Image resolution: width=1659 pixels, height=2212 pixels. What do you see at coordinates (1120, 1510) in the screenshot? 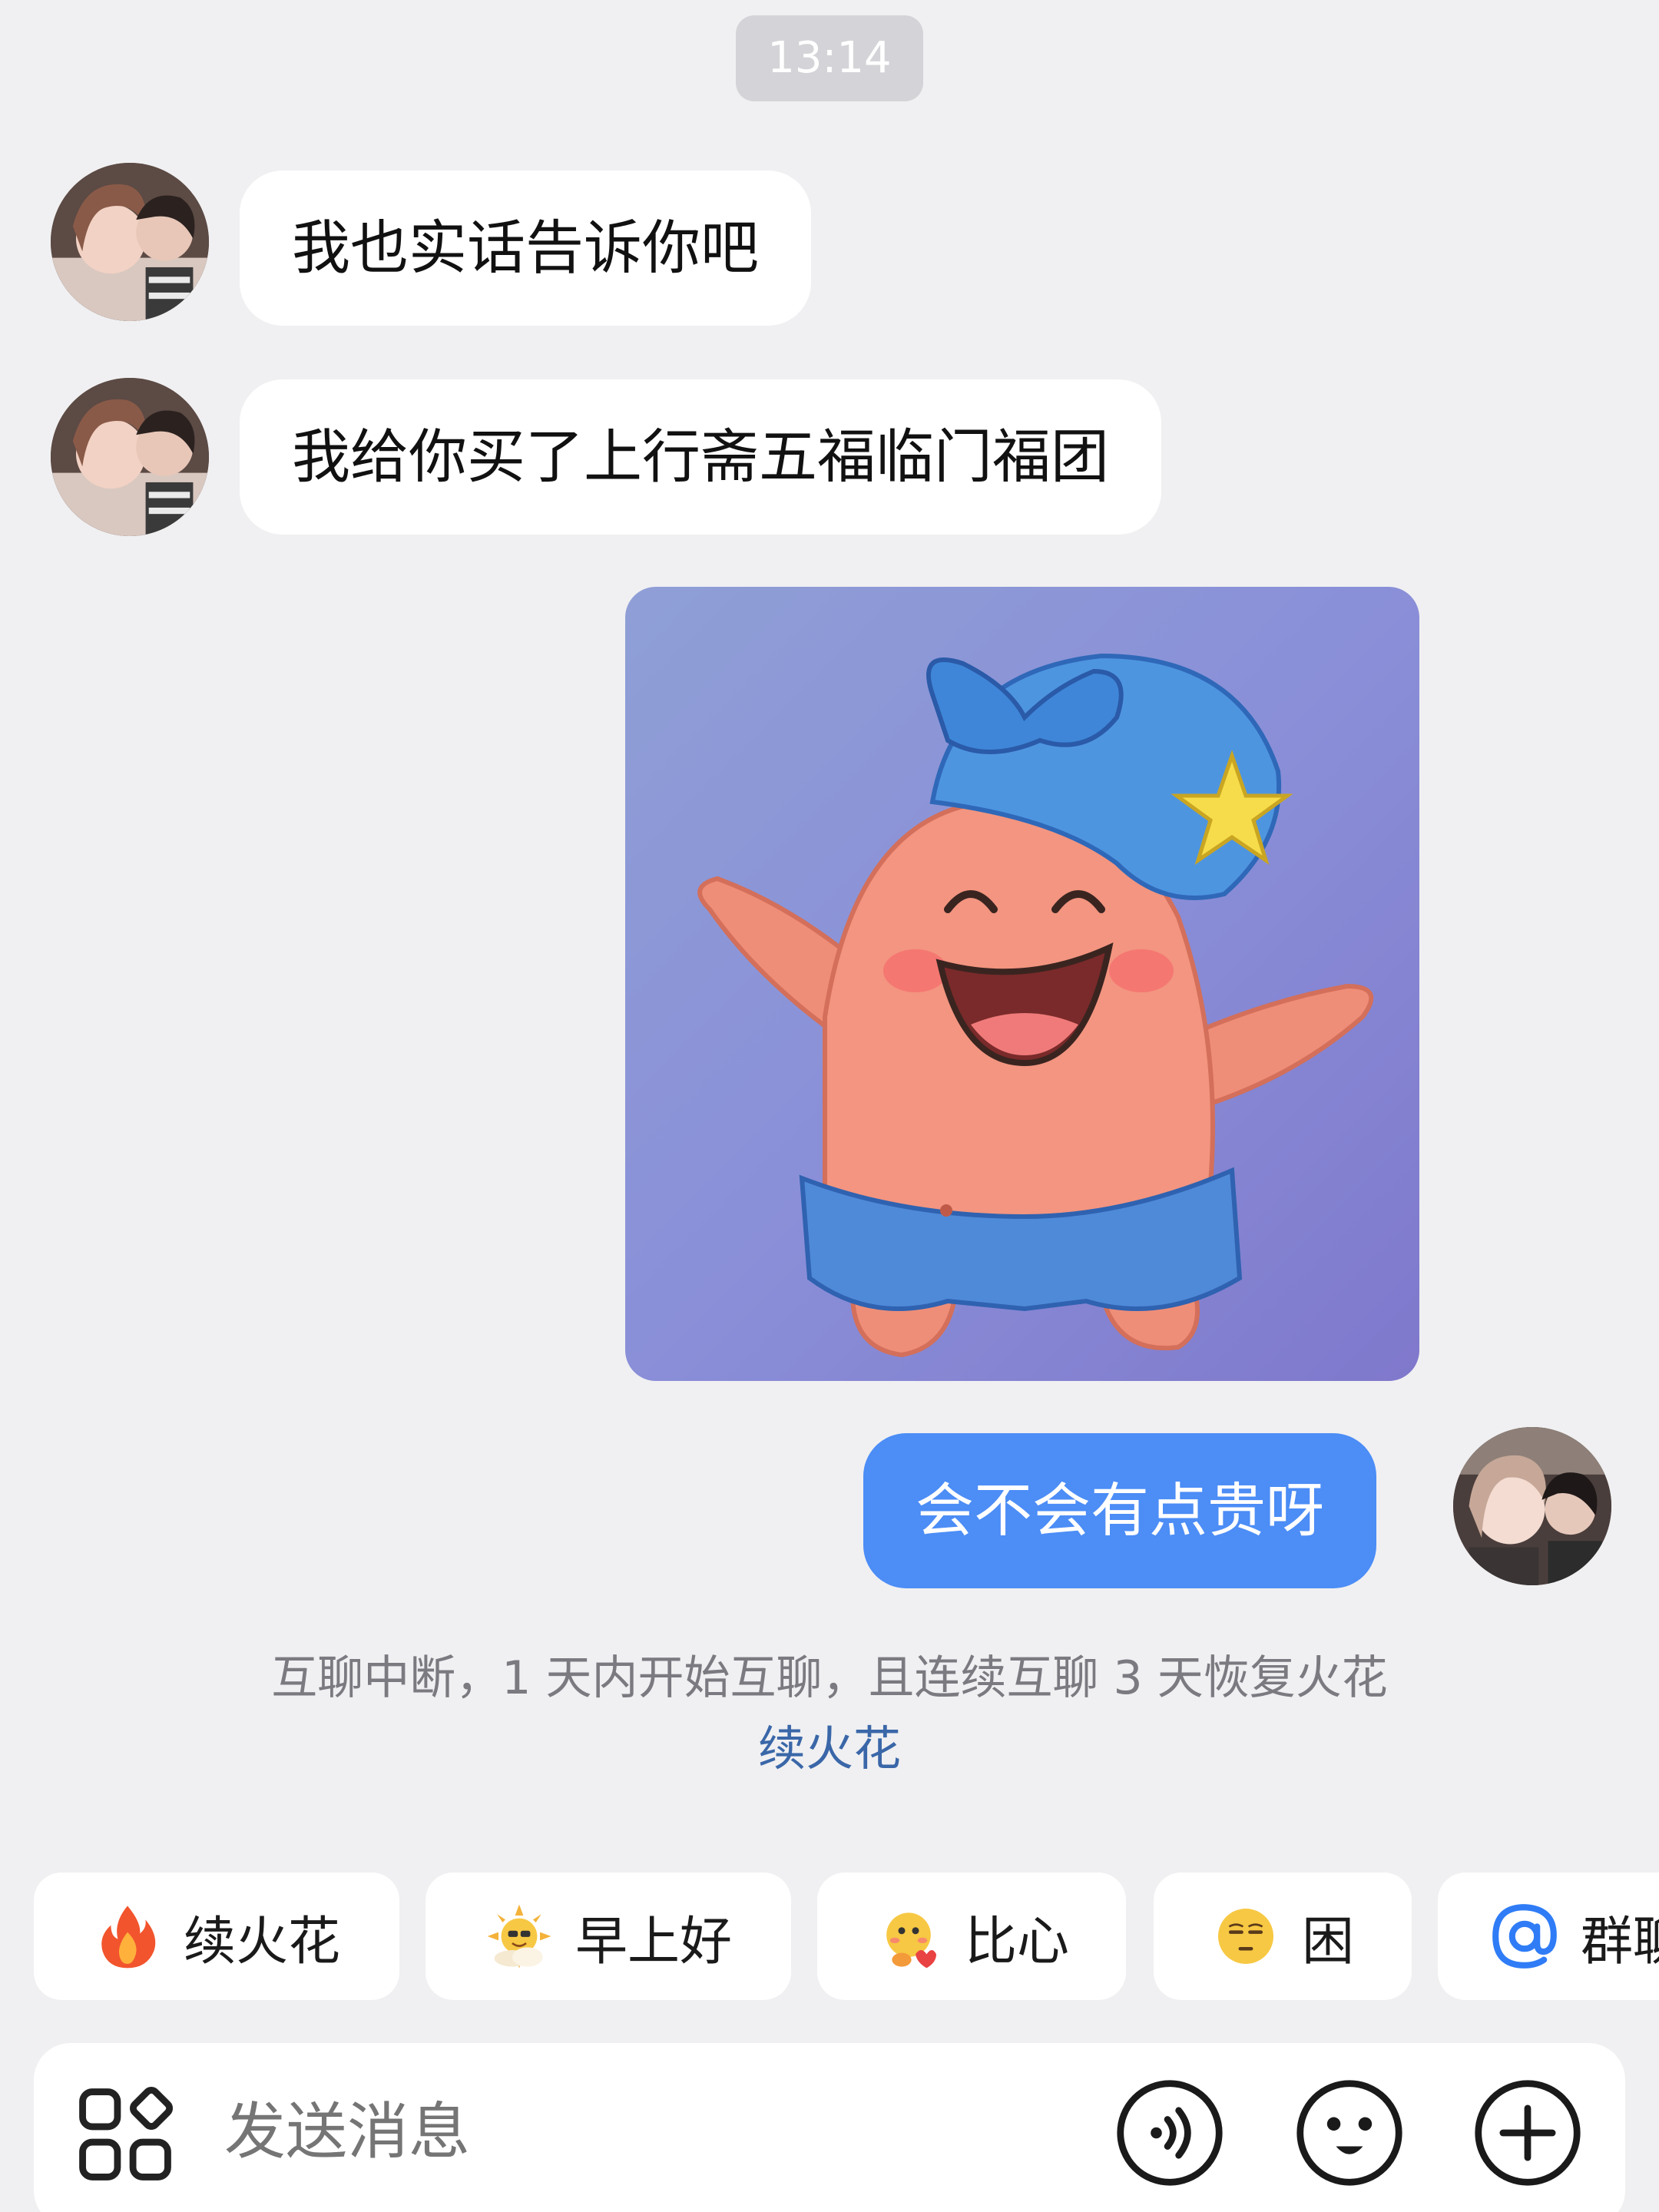
I see `message-bubble-sent: 会不会有点贵呀` at bounding box center [1120, 1510].